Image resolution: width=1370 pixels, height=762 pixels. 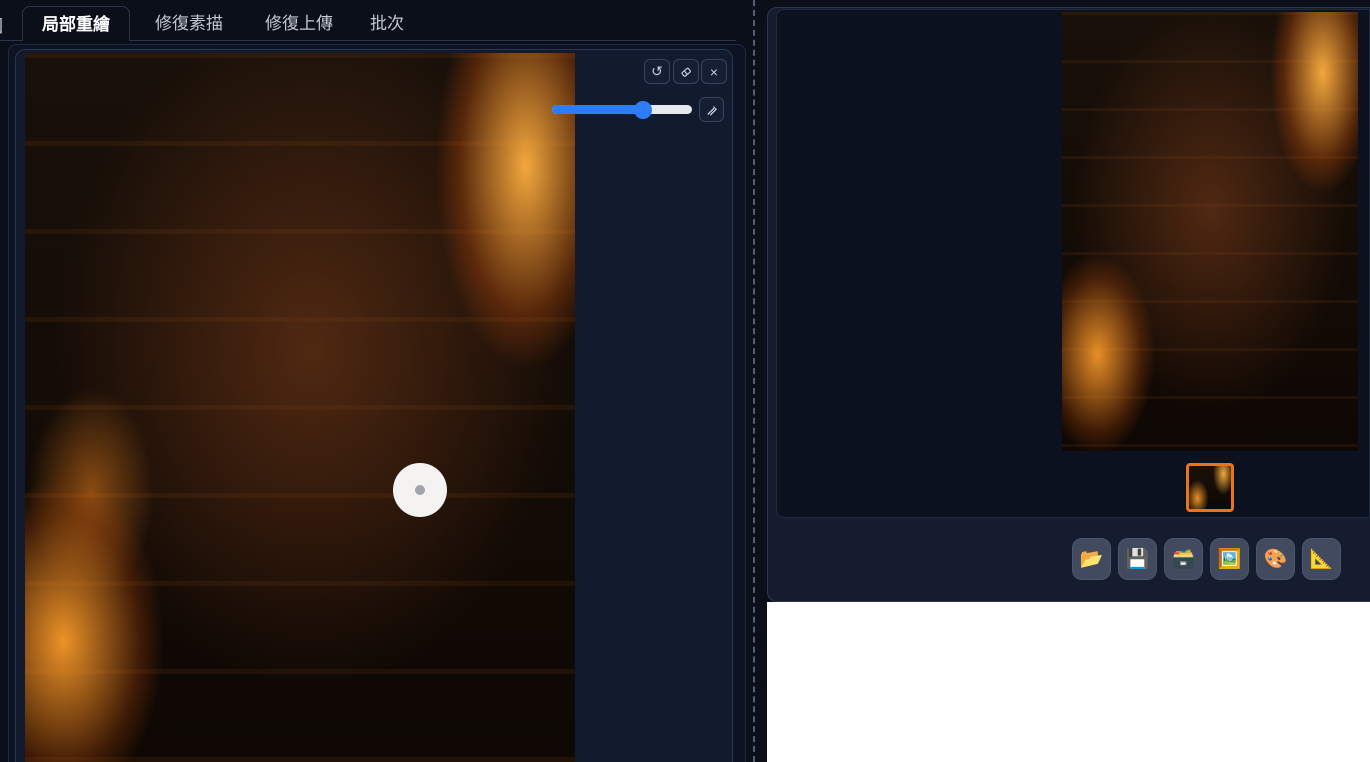 What do you see at coordinates (597, 109) in the screenshot?
I see `brush-size-slider-fill` at bounding box center [597, 109].